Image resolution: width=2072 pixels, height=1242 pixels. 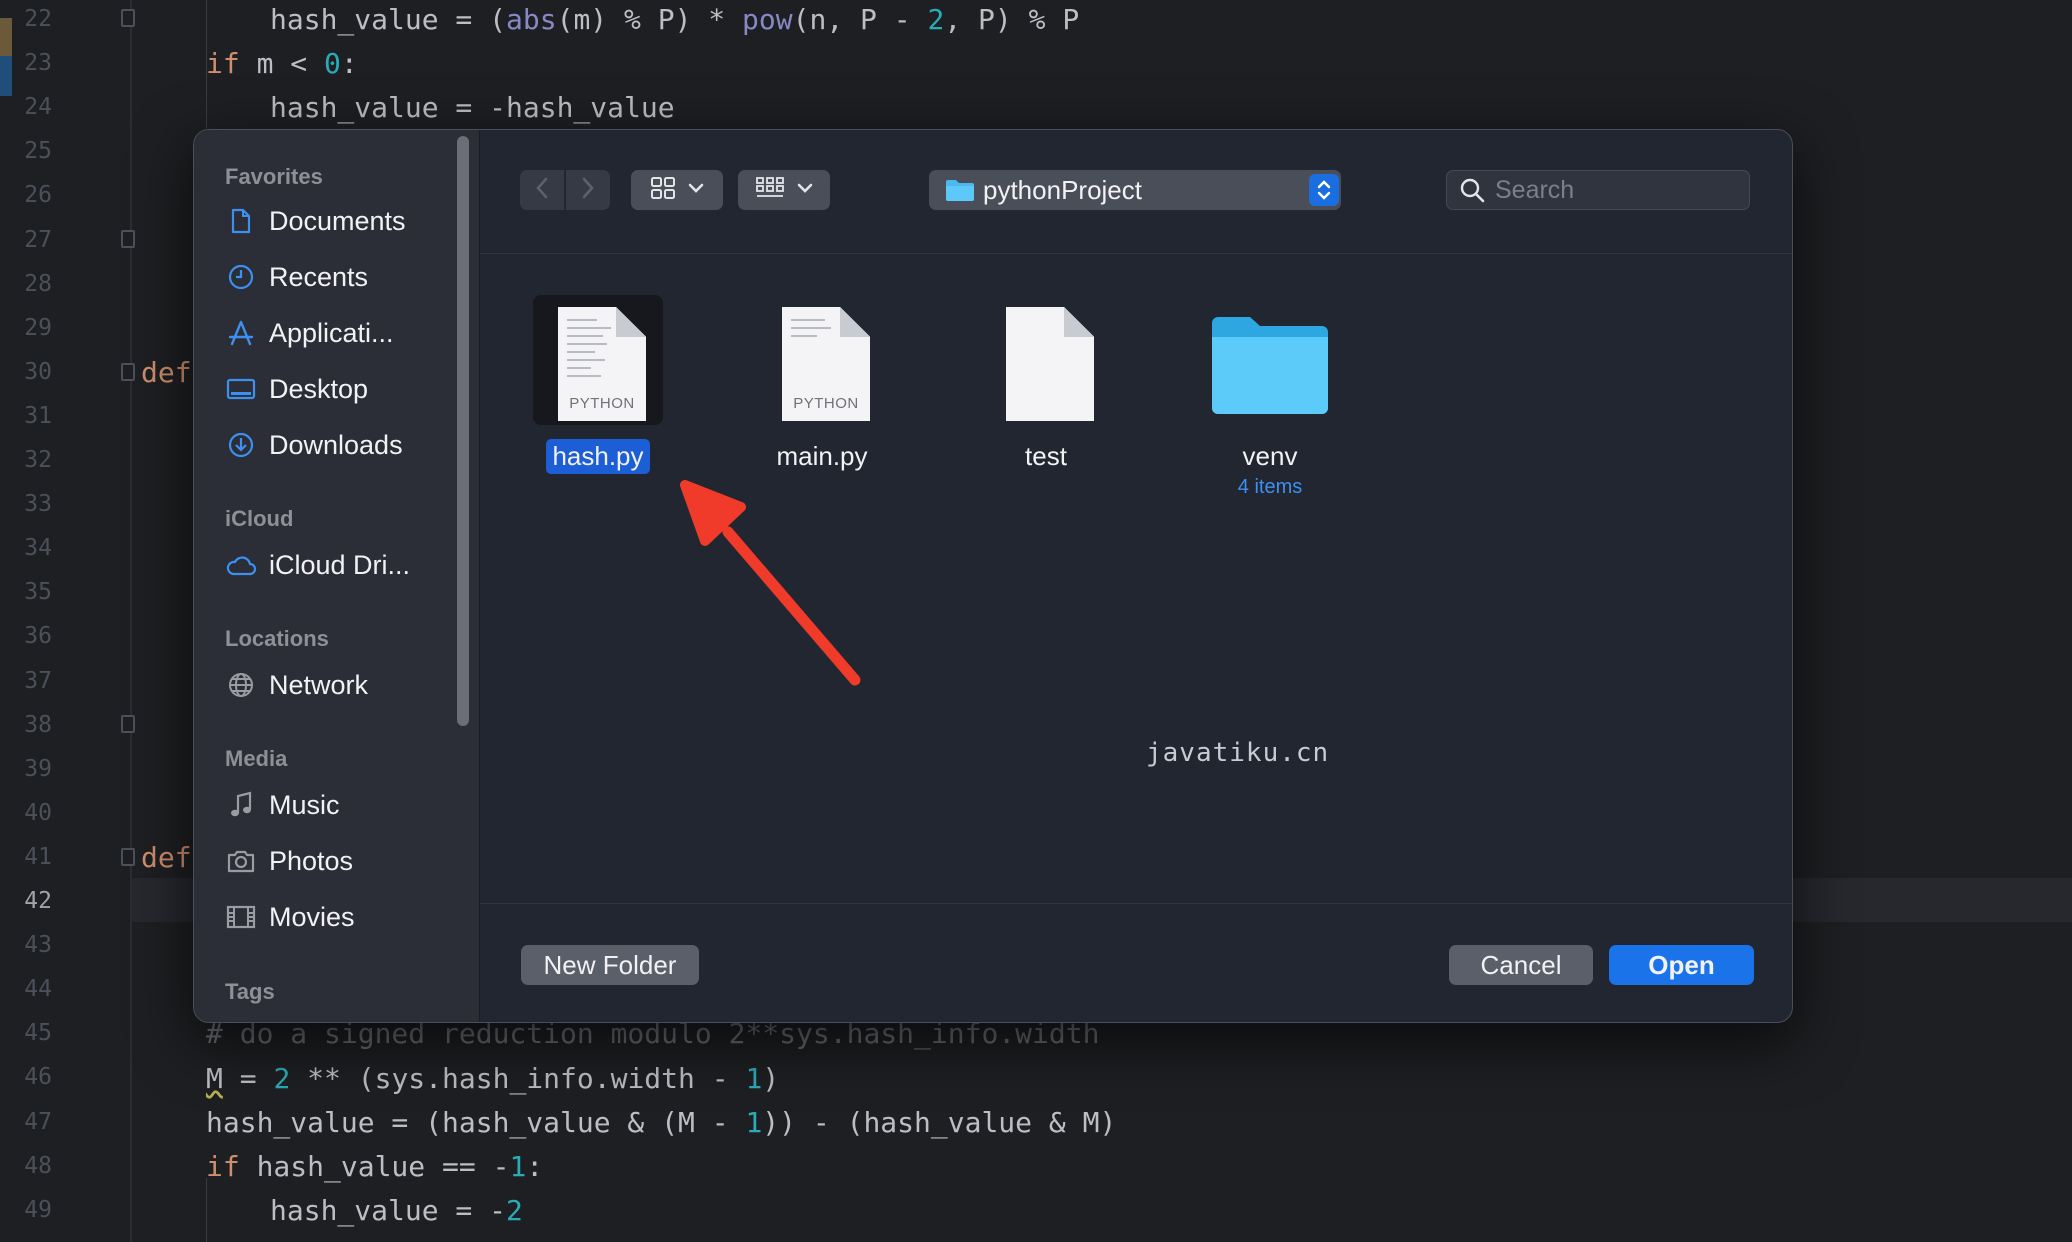 I want to click on up-down-chevron-icon, so click(x=1324, y=190).